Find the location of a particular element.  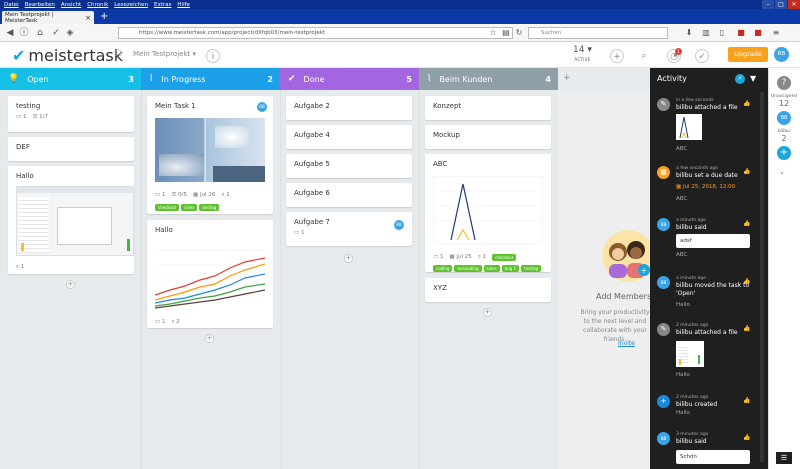

add-member-button: + is located at coordinates (784, 153).